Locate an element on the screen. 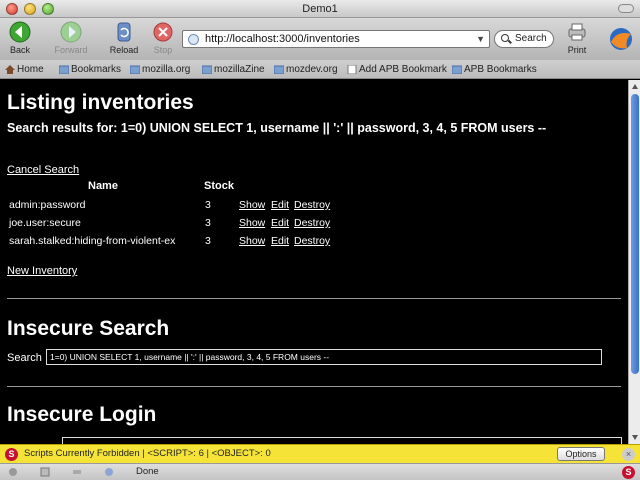 The height and width of the screenshot is (480, 640). forward-arrow-icon is located at coordinates (71, 32).